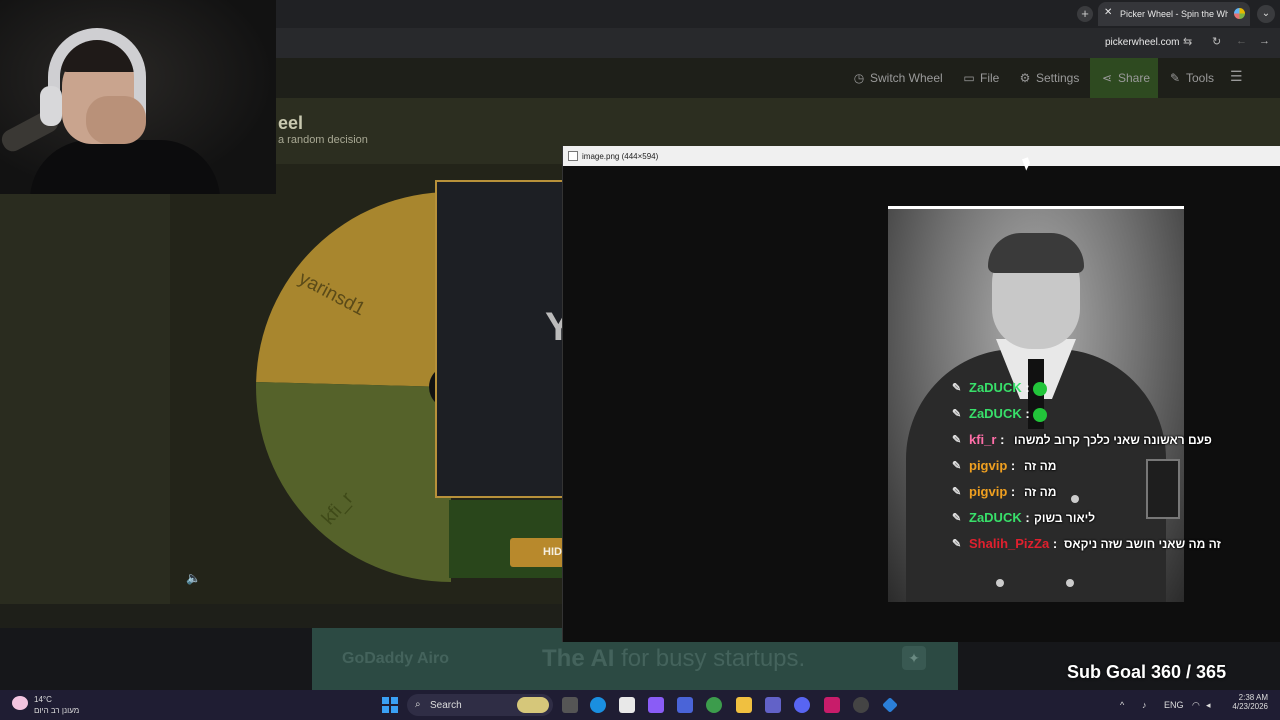 Image resolution: width=1280 pixels, height=720 pixels. I want to click on browser-tab: ✕ Picker Wheel - Spin the Wheel, so click(1174, 14).